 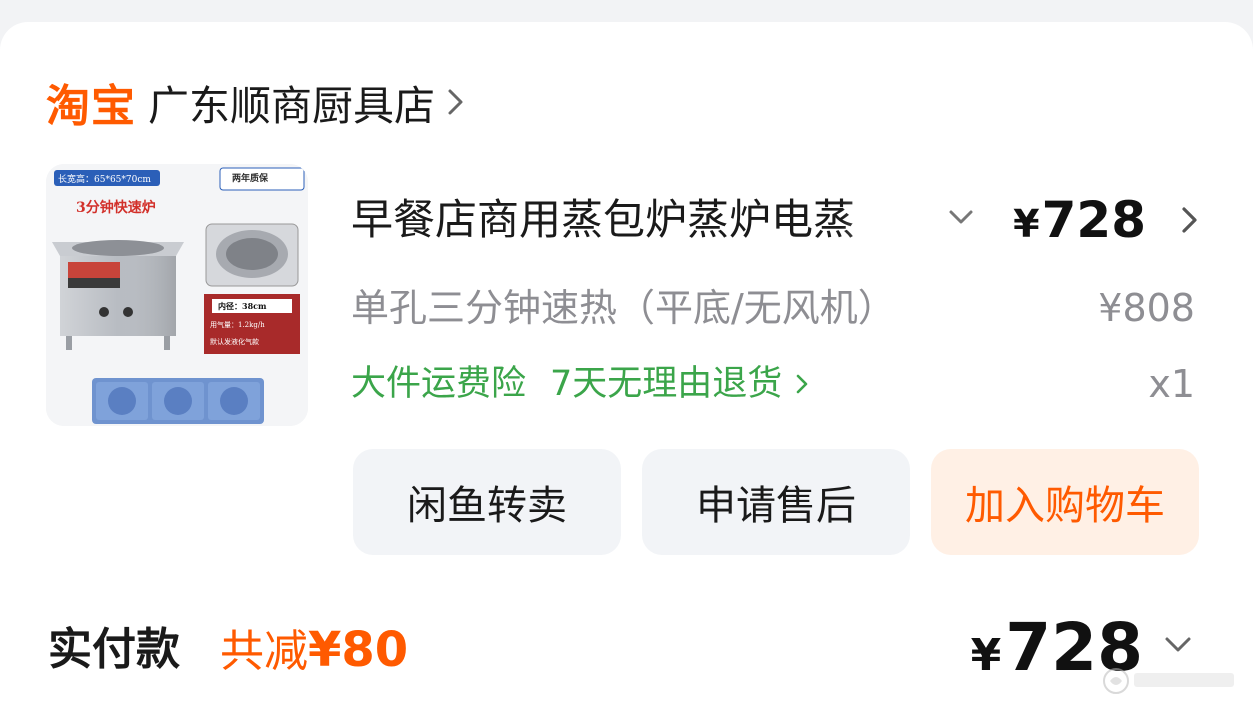 I want to click on discount-info: 共减¥80, so click(x=314, y=651).